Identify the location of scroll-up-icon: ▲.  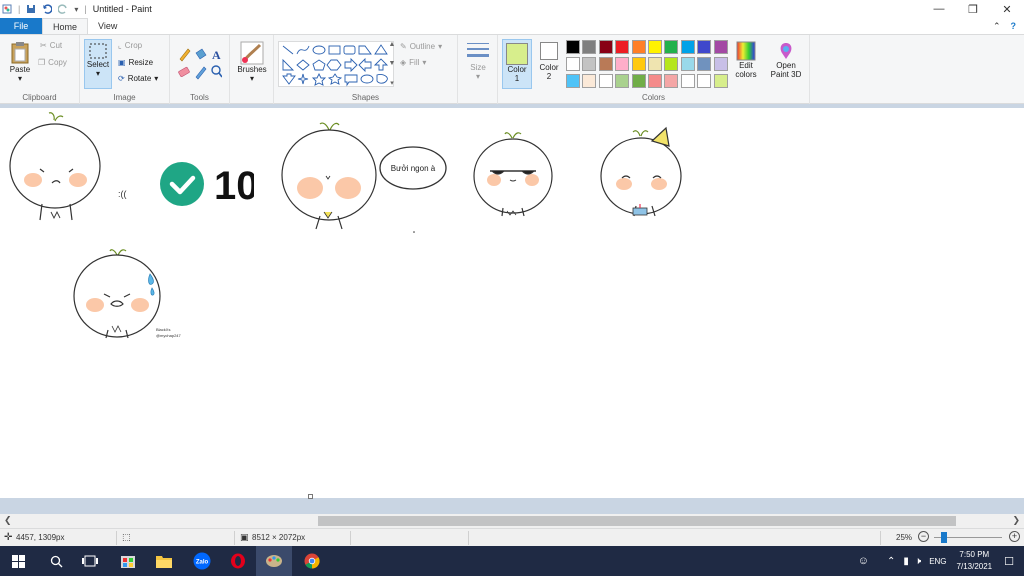
(392, 44).